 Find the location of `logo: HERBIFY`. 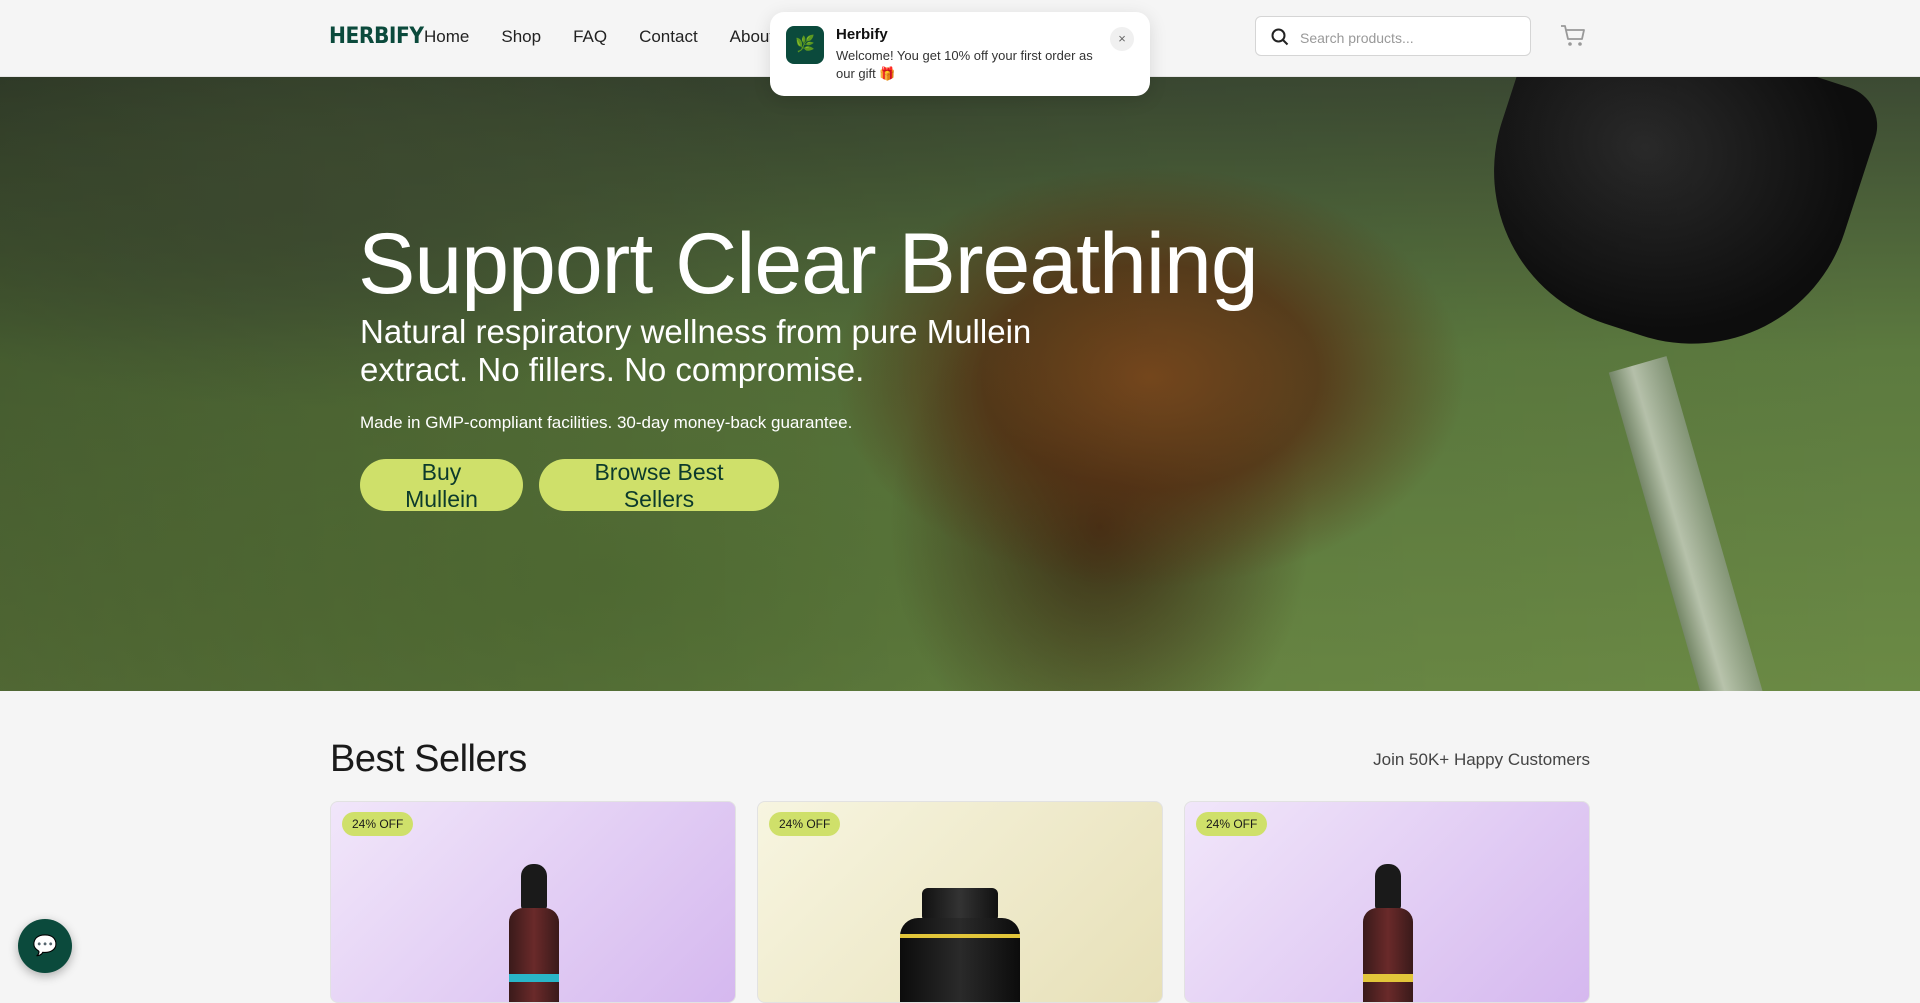

logo: HERBIFY is located at coordinates (376, 36).